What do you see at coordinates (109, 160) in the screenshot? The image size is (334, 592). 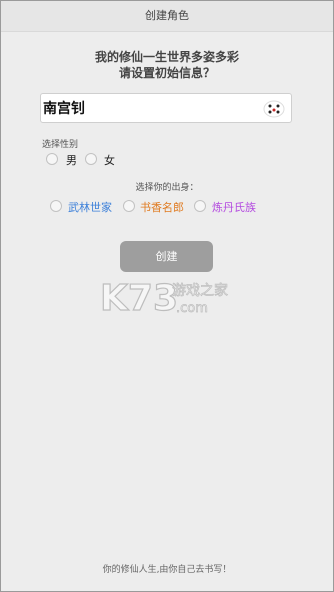 I see `gender-female-label: 女` at bounding box center [109, 160].